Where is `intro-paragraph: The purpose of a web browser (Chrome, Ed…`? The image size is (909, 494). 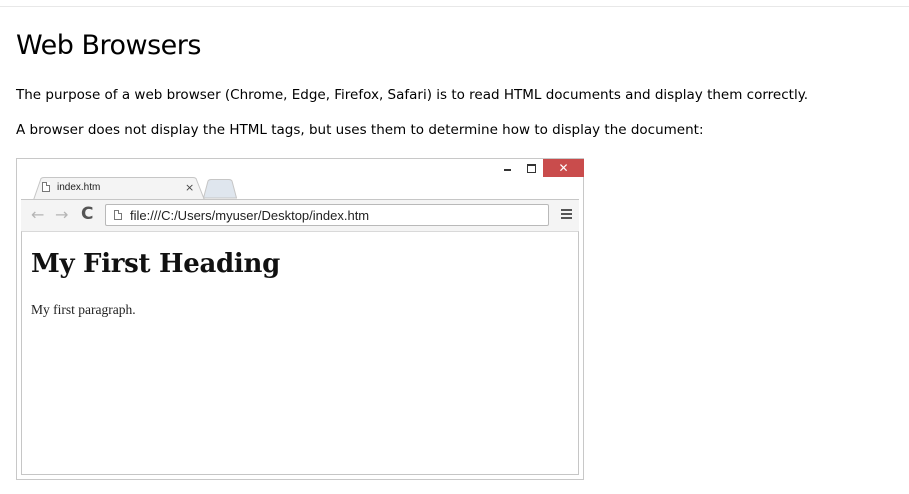
intro-paragraph: The purpose of a web browser (Chrome, Ed… is located at coordinates (412, 95).